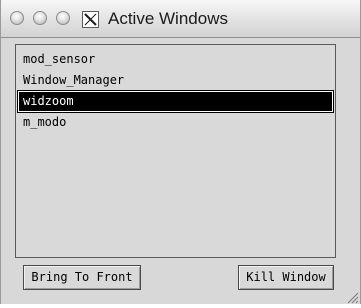 The height and width of the screenshot is (308, 361). Describe the element at coordinates (63, 18) in the screenshot. I see `zoom-button` at that location.